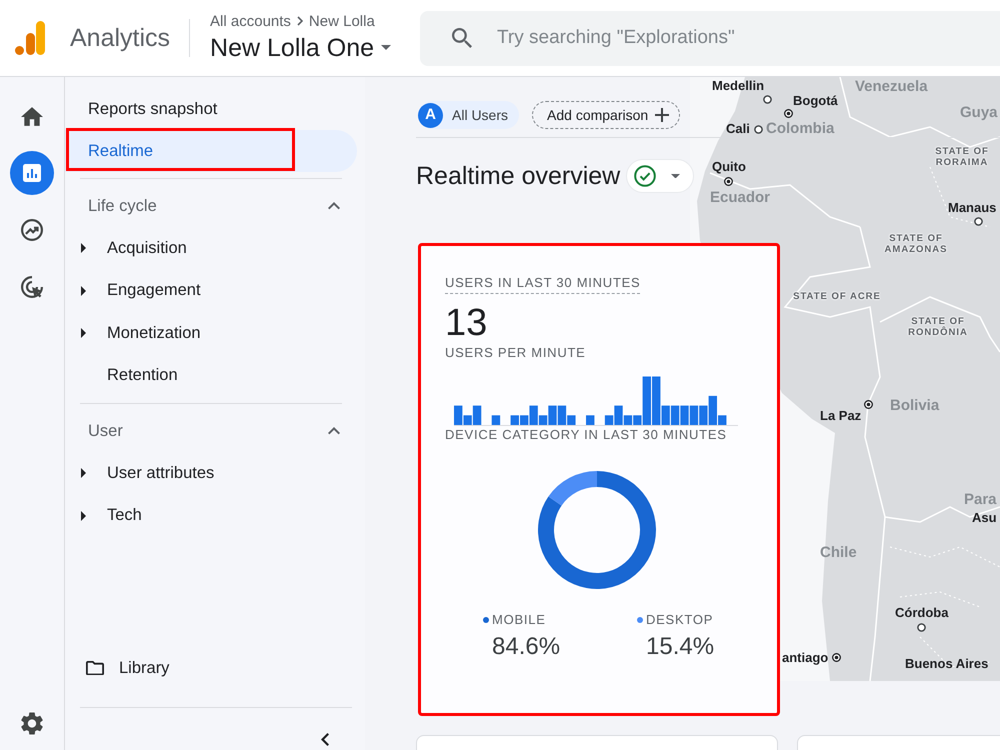 Image resolution: width=1000 pixels, height=750 pixels. I want to click on logo-icon, so click(30, 38).